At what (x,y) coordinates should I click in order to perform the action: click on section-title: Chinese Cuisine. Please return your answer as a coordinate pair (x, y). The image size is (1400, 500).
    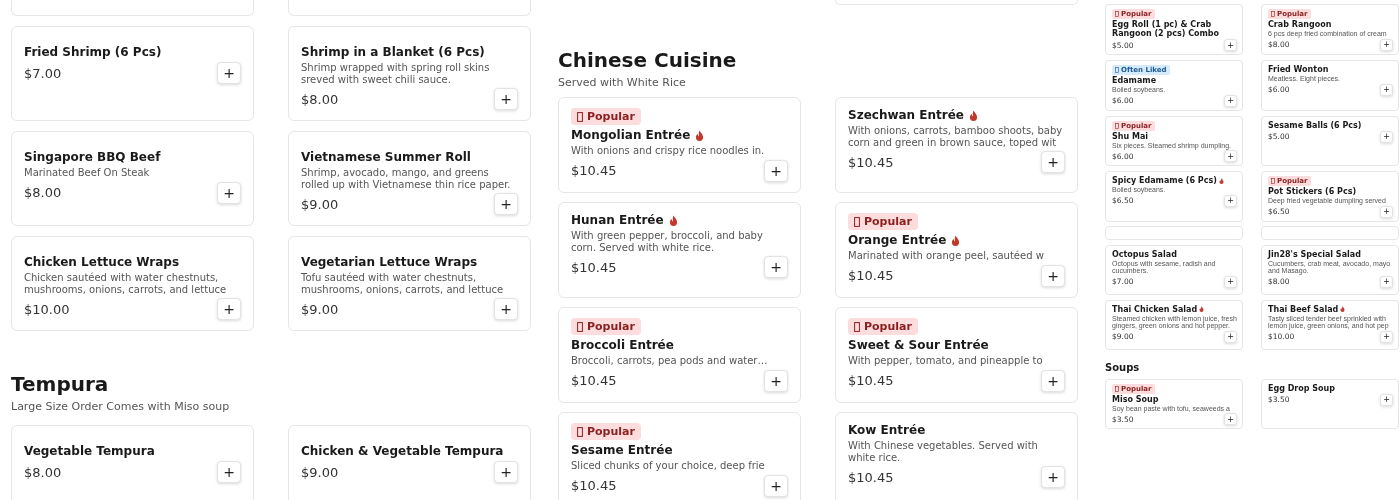
    Looking at the image, I should click on (648, 60).